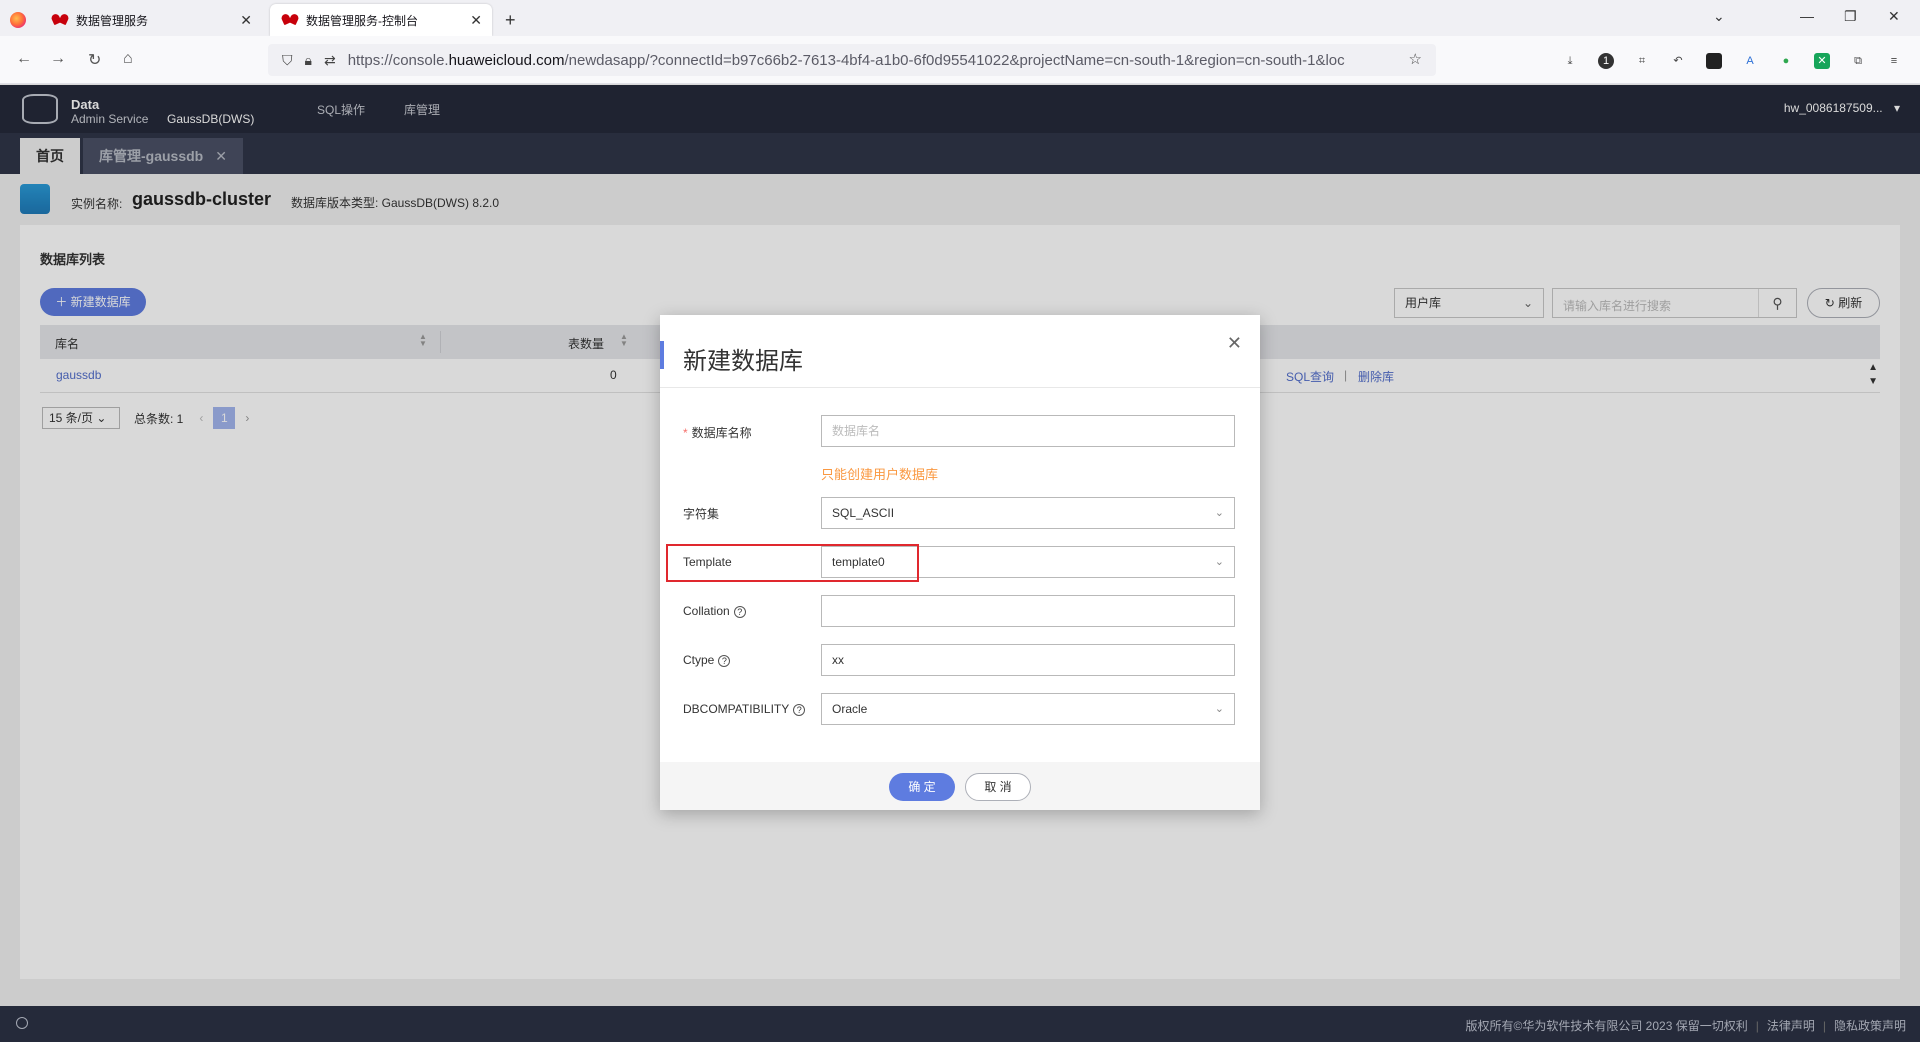 The image size is (1920, 1042). What do you see at coordinates (960, 387) in the screenshot?
I see `divider` at bounding box center [960, 387].